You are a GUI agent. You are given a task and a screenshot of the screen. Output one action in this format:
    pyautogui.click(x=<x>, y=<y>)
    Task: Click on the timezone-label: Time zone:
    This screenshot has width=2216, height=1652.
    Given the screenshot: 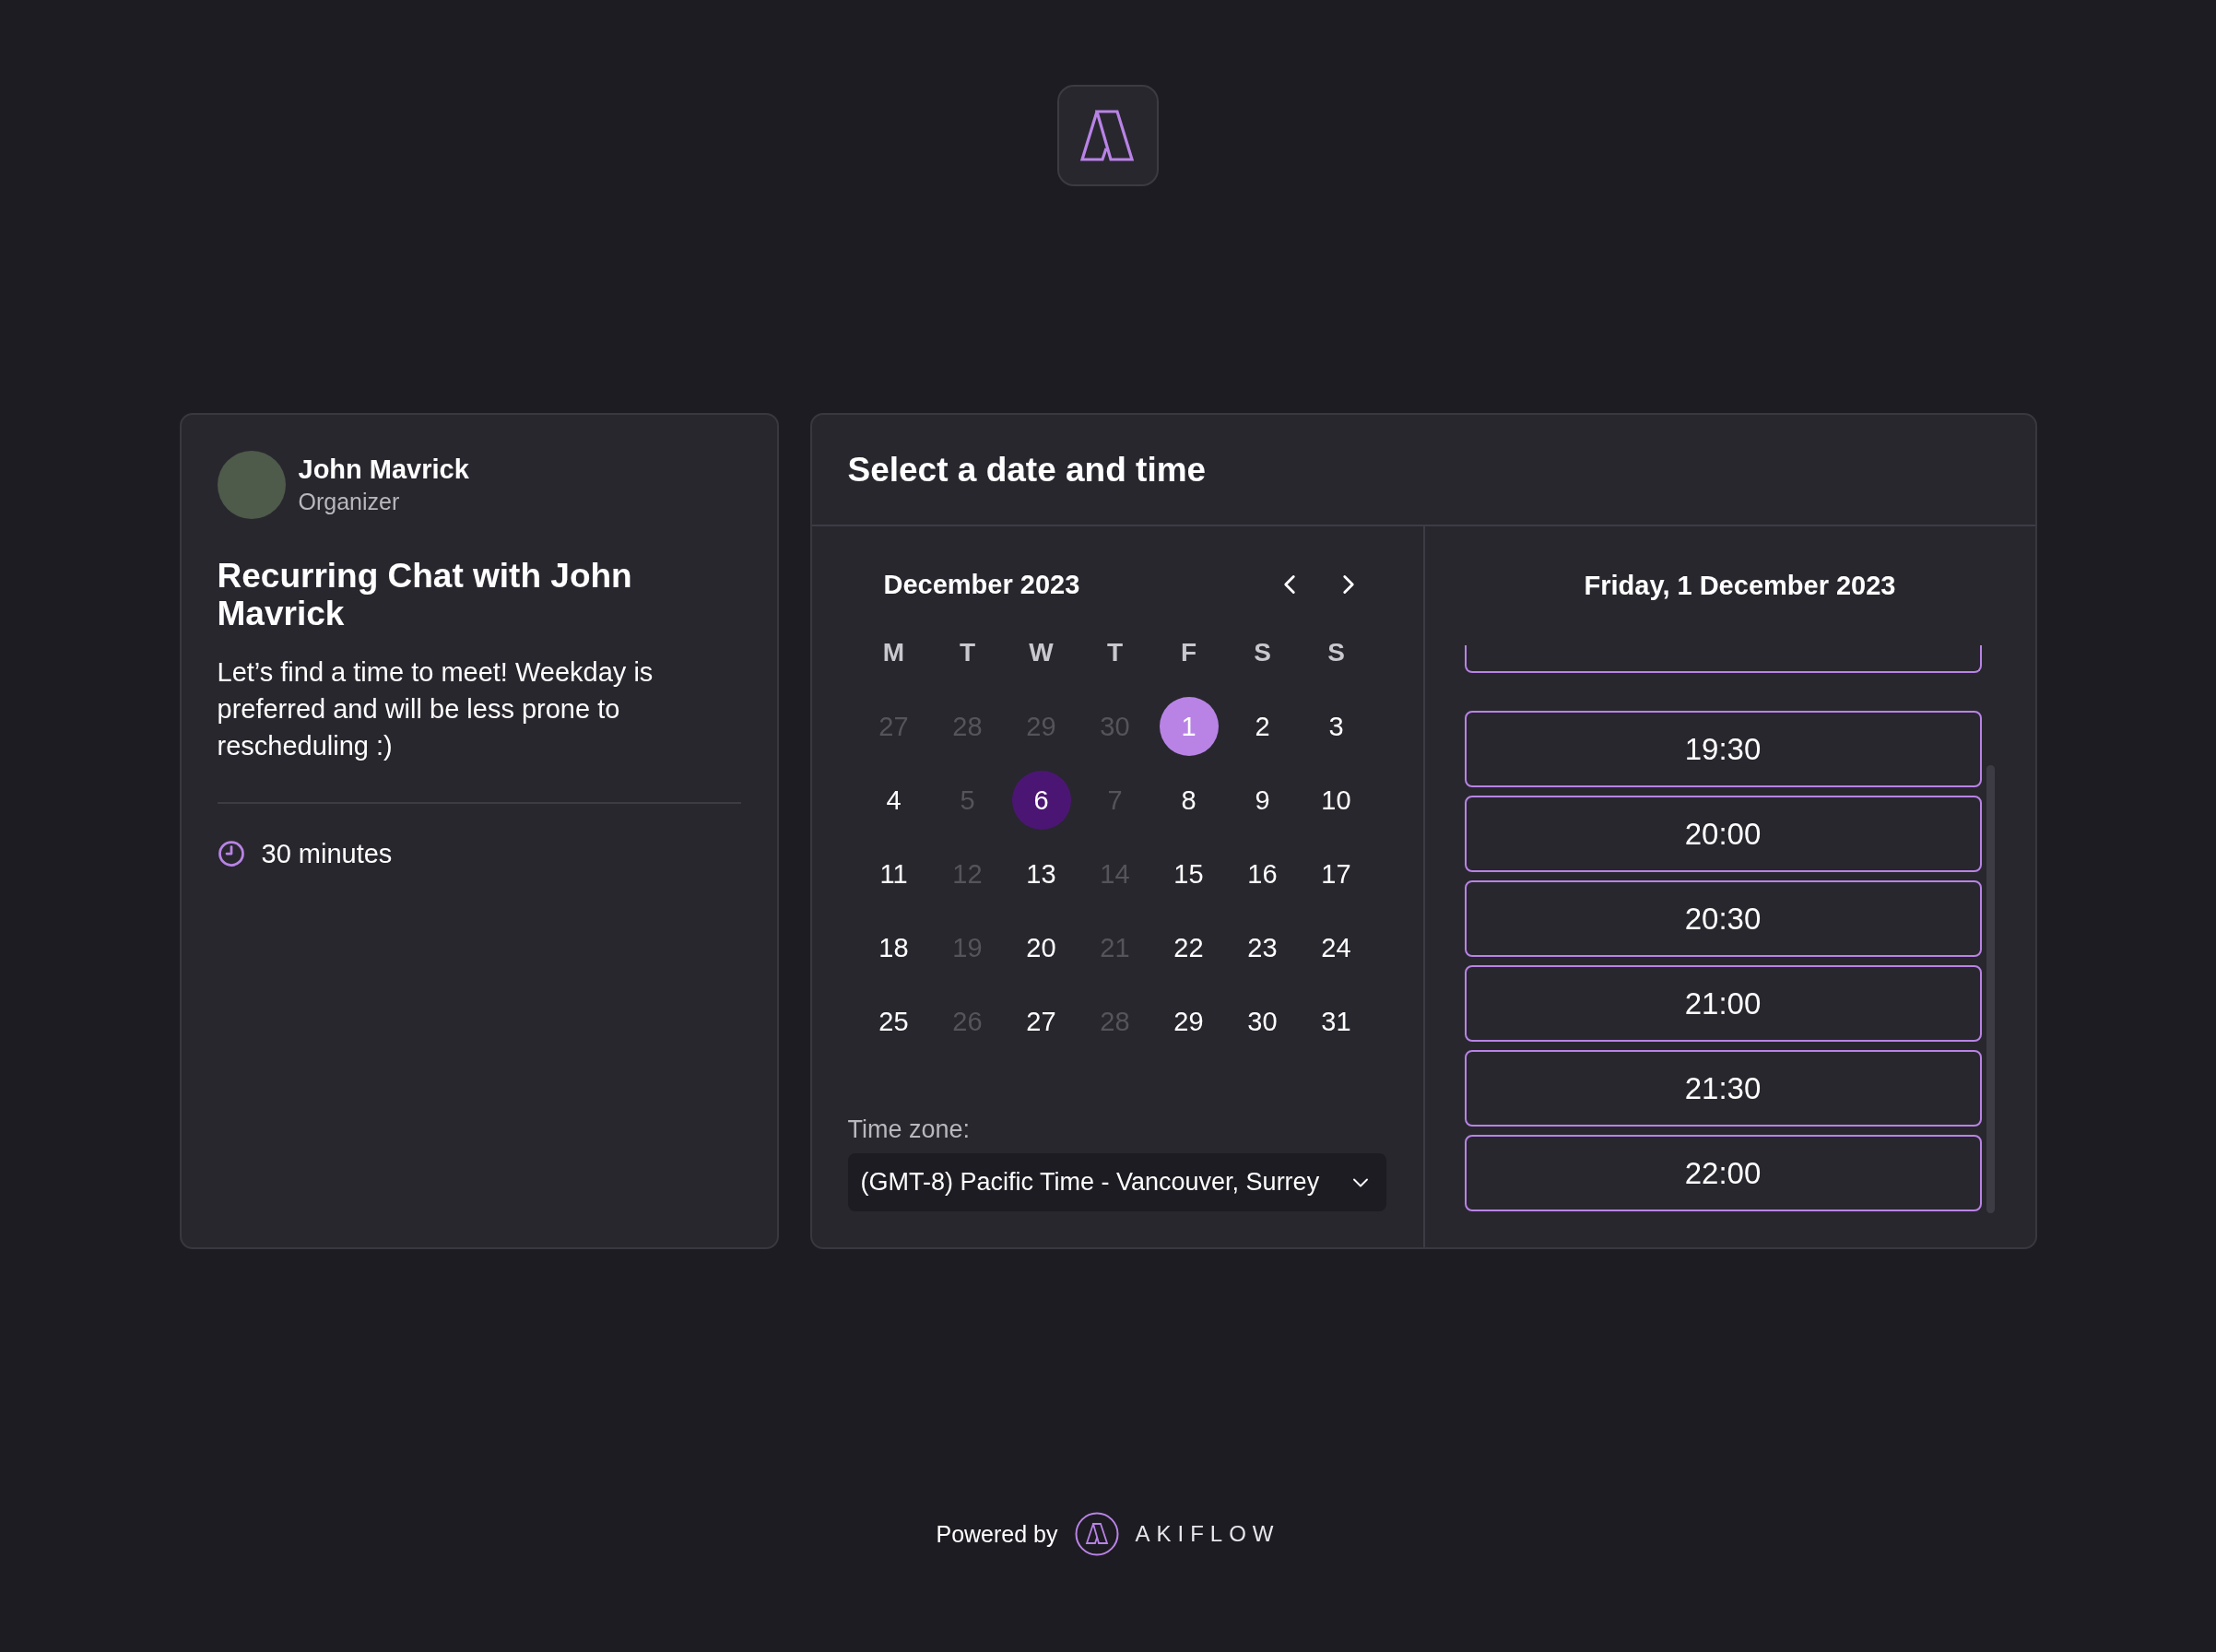 What is the action you would take?
    pyautogui.click(x=909, y=1129)
    